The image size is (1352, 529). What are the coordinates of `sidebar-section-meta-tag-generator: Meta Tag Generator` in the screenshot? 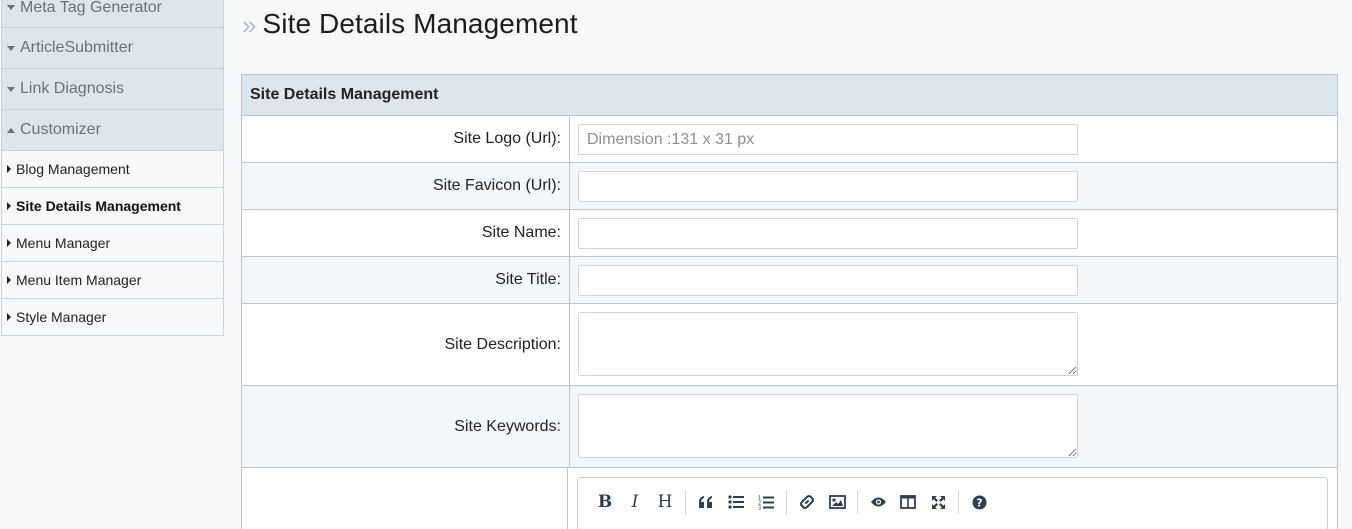 It's located at (112, 14).